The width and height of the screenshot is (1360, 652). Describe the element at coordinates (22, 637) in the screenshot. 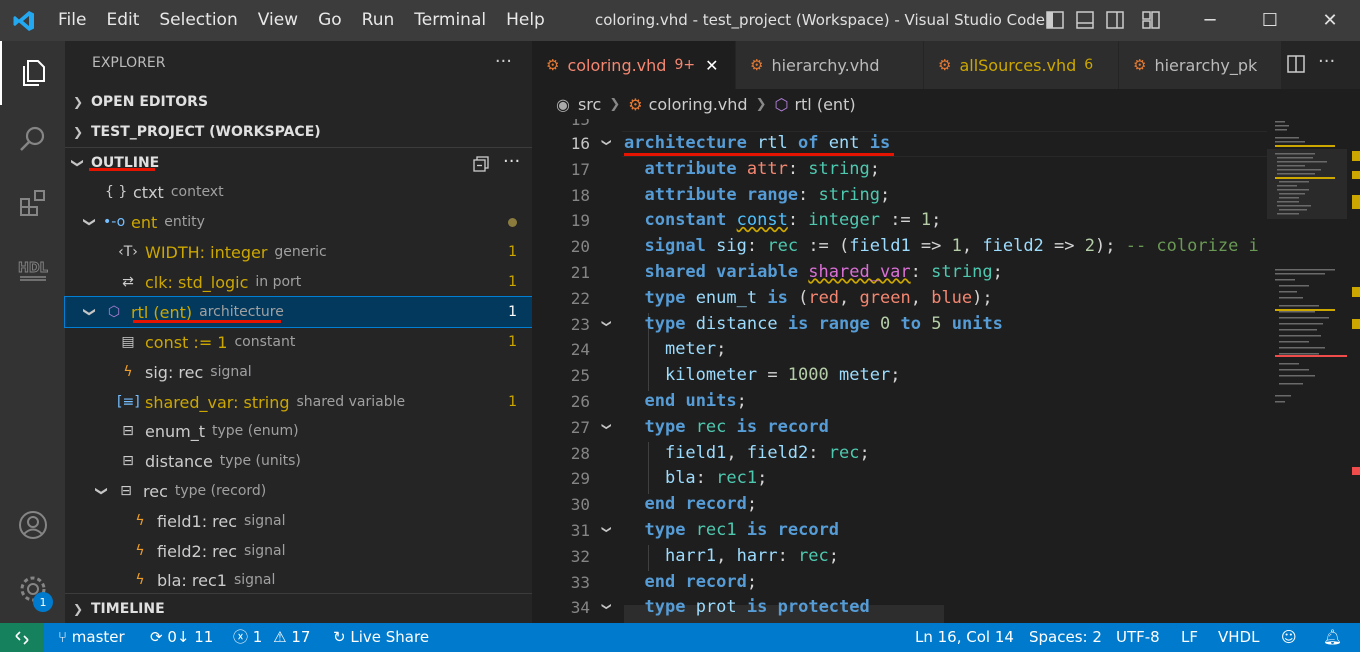

I see `remote-indicator` at that location.